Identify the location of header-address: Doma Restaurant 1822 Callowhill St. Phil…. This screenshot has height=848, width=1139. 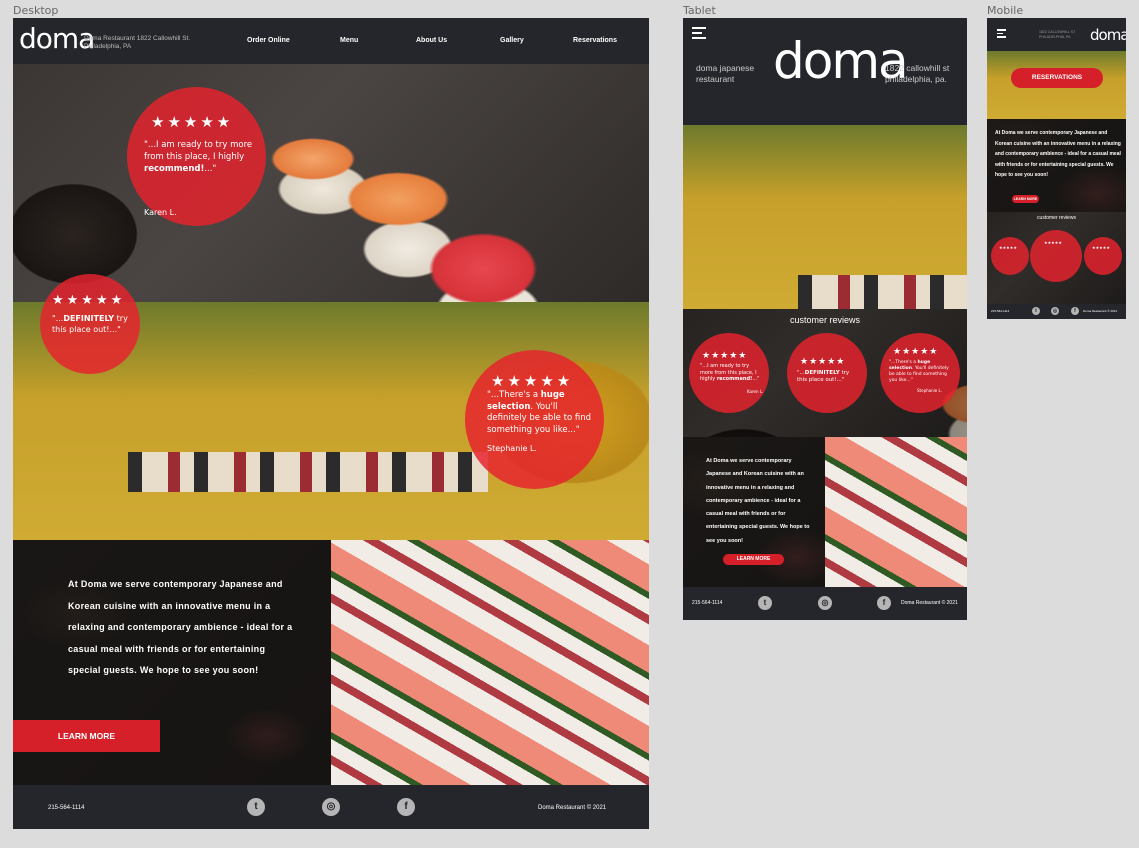
(137, 42).